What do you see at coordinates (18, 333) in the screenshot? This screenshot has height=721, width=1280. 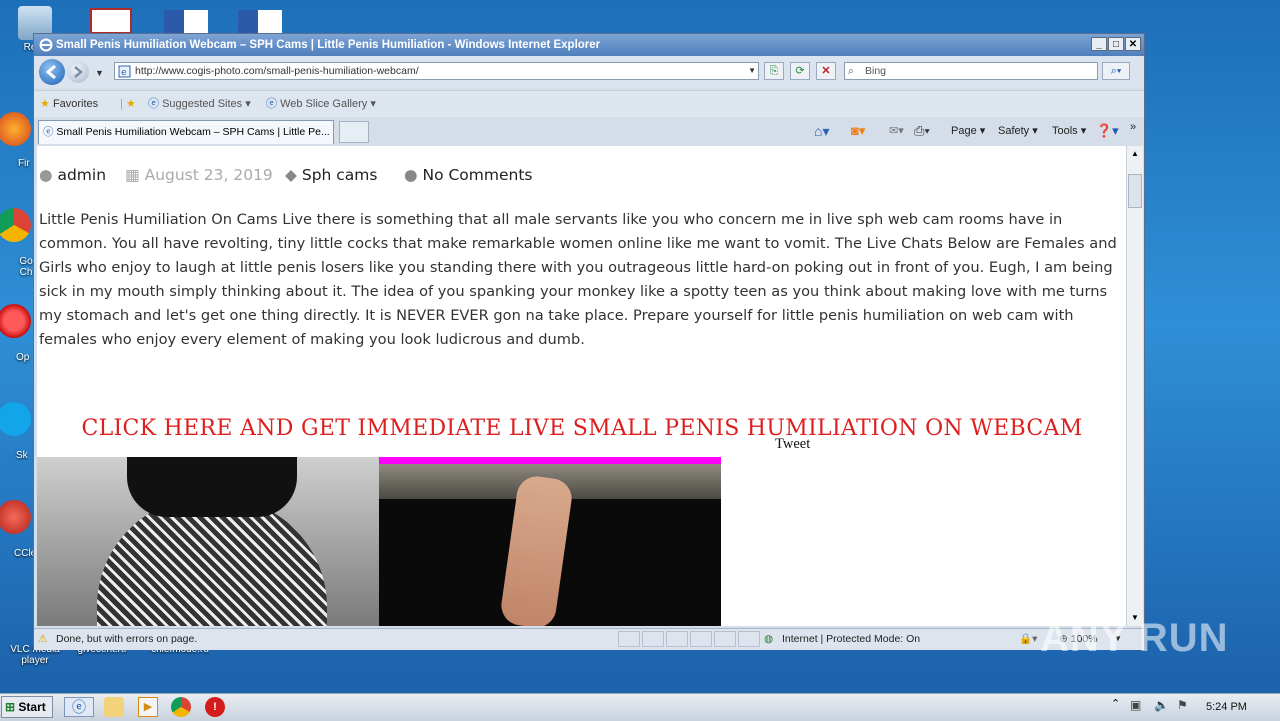 I see `desktop-icon-opera: Op` at bounding box center [18, 333].